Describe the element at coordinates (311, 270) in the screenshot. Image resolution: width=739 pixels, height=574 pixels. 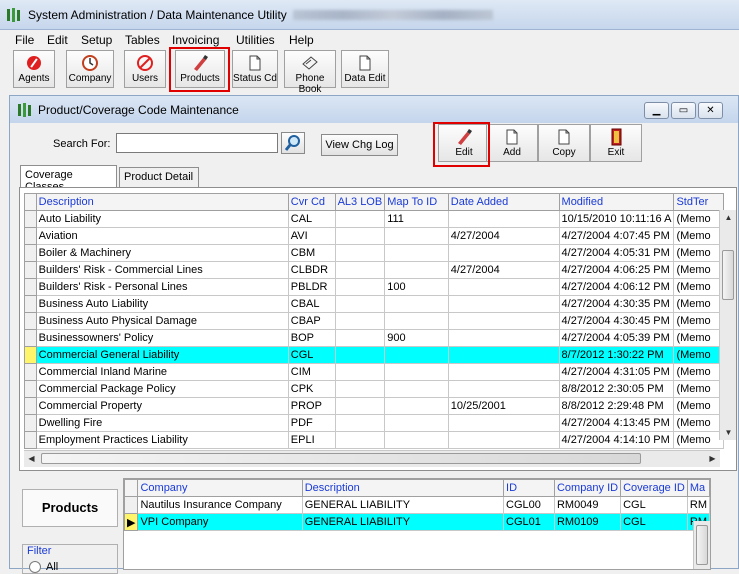
I see `coverage-cell: CLBDR` at that location.